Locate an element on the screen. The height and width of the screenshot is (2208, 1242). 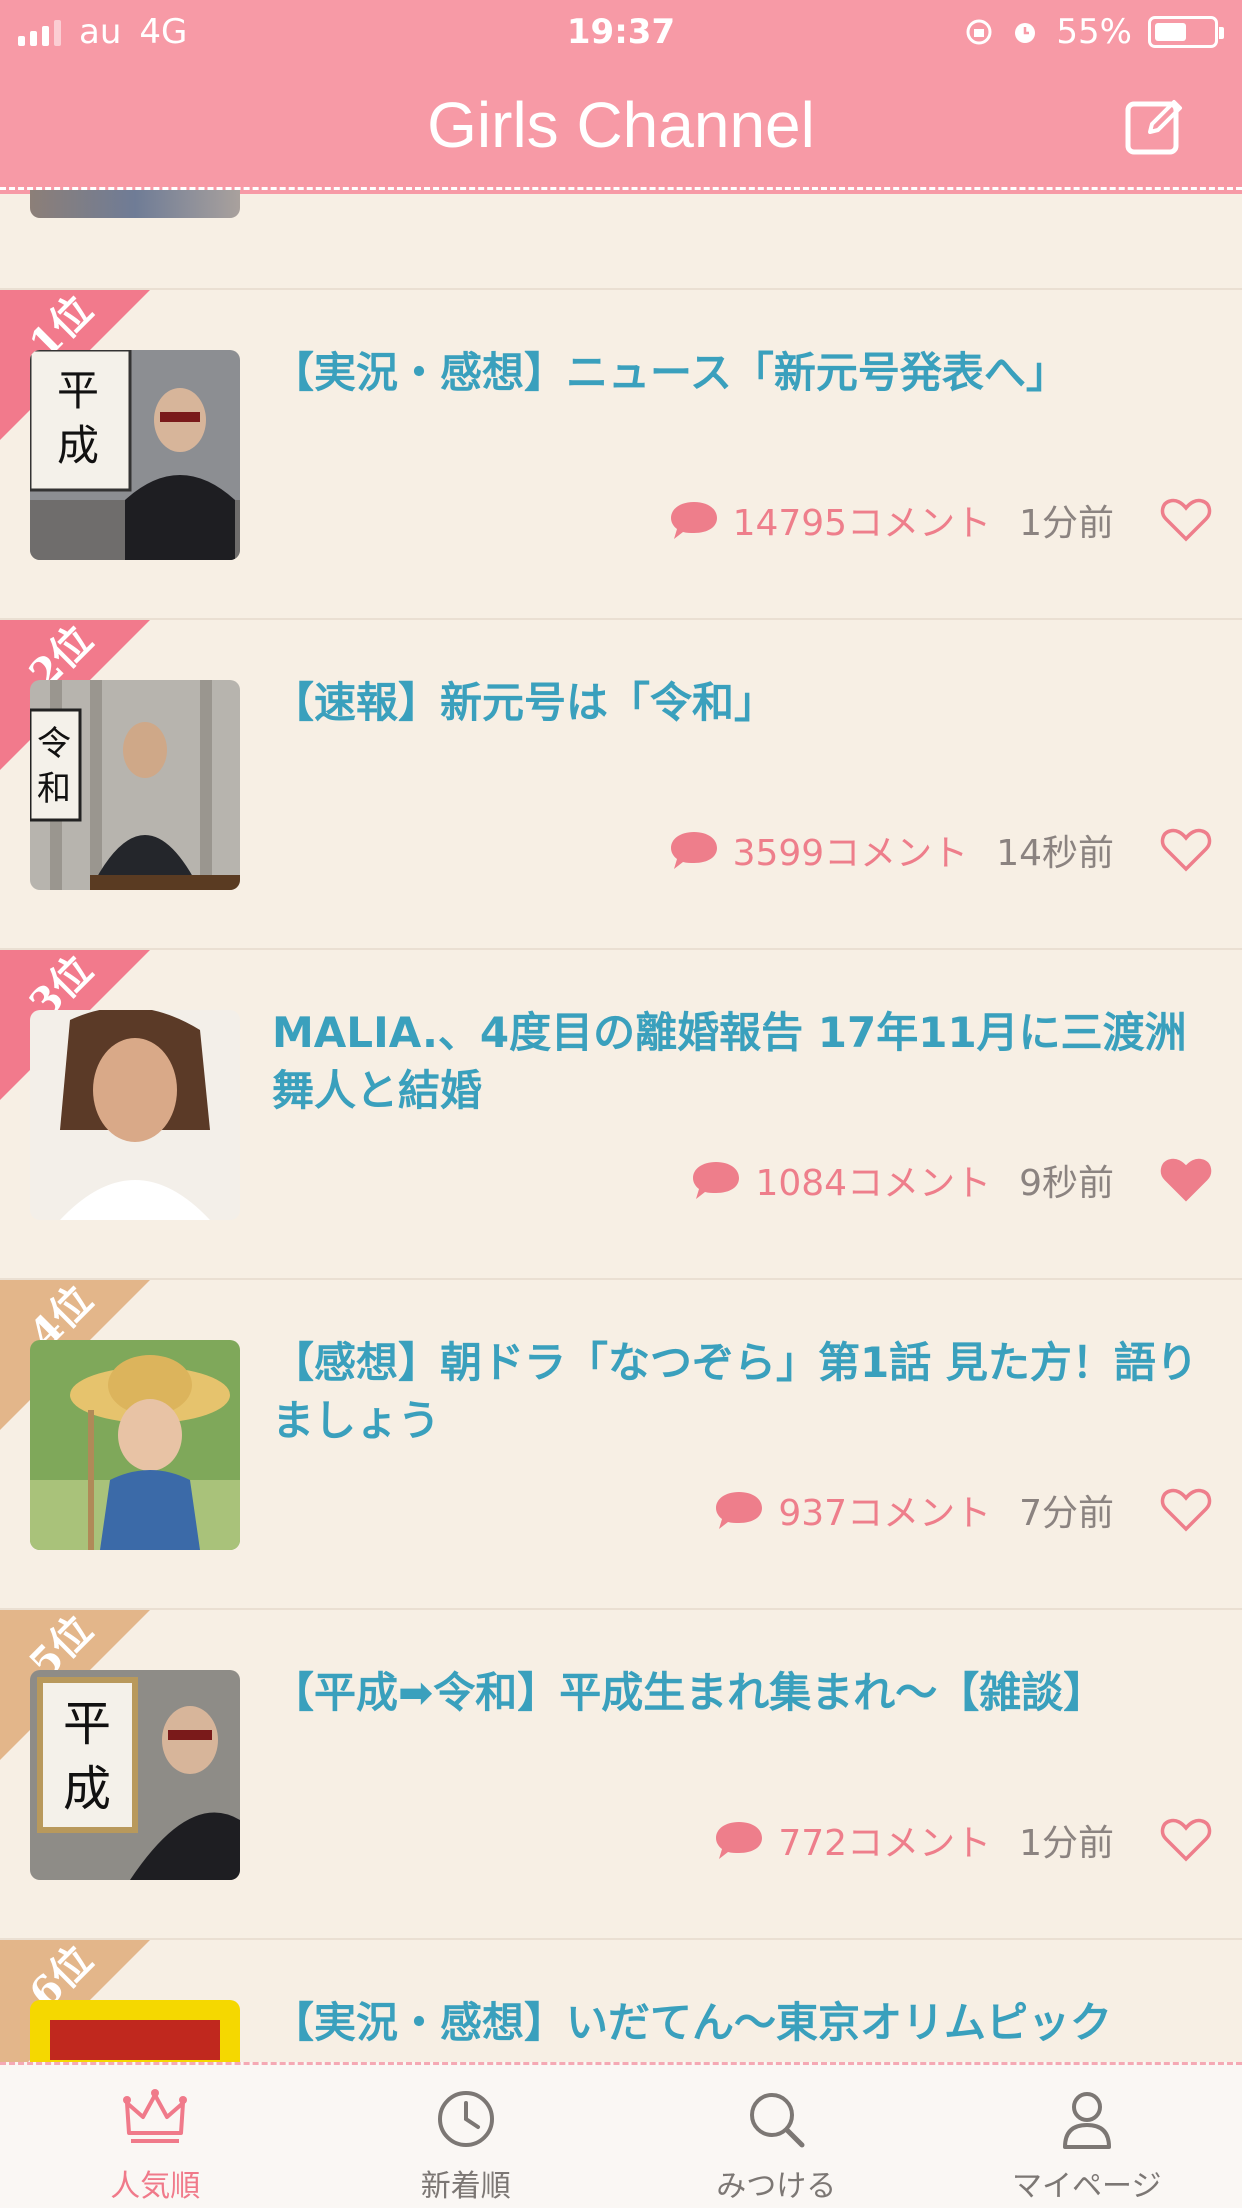
clock-icon is located at coordinates (465, 2119).